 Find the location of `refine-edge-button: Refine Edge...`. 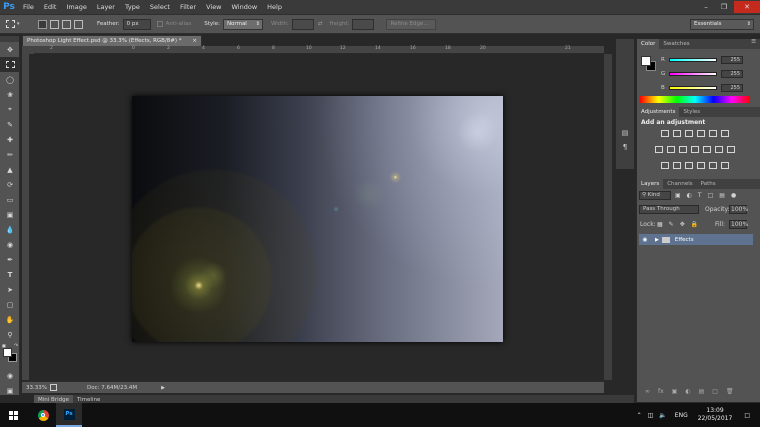

refine-edge-button: Refine Edge... is located at coordinates (411, 24).